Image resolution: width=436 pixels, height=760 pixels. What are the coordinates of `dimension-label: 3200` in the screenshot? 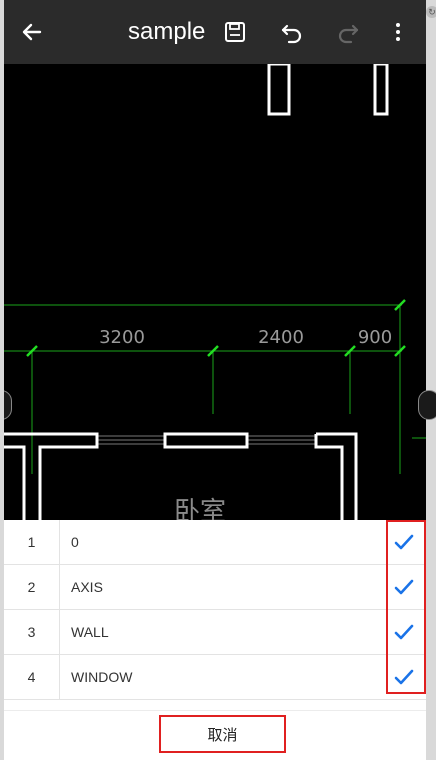 It's located at (122, 337).